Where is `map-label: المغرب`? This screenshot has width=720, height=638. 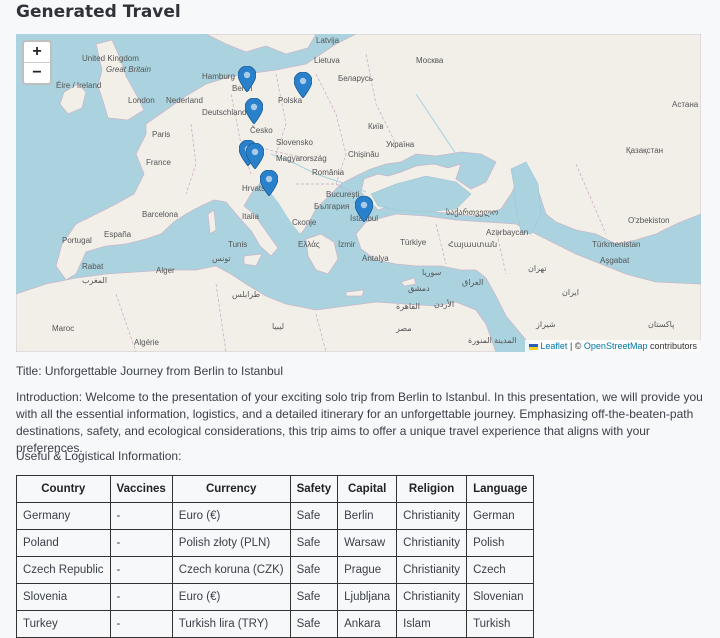
map-label: المغرب is located at coordinates (95, 280).